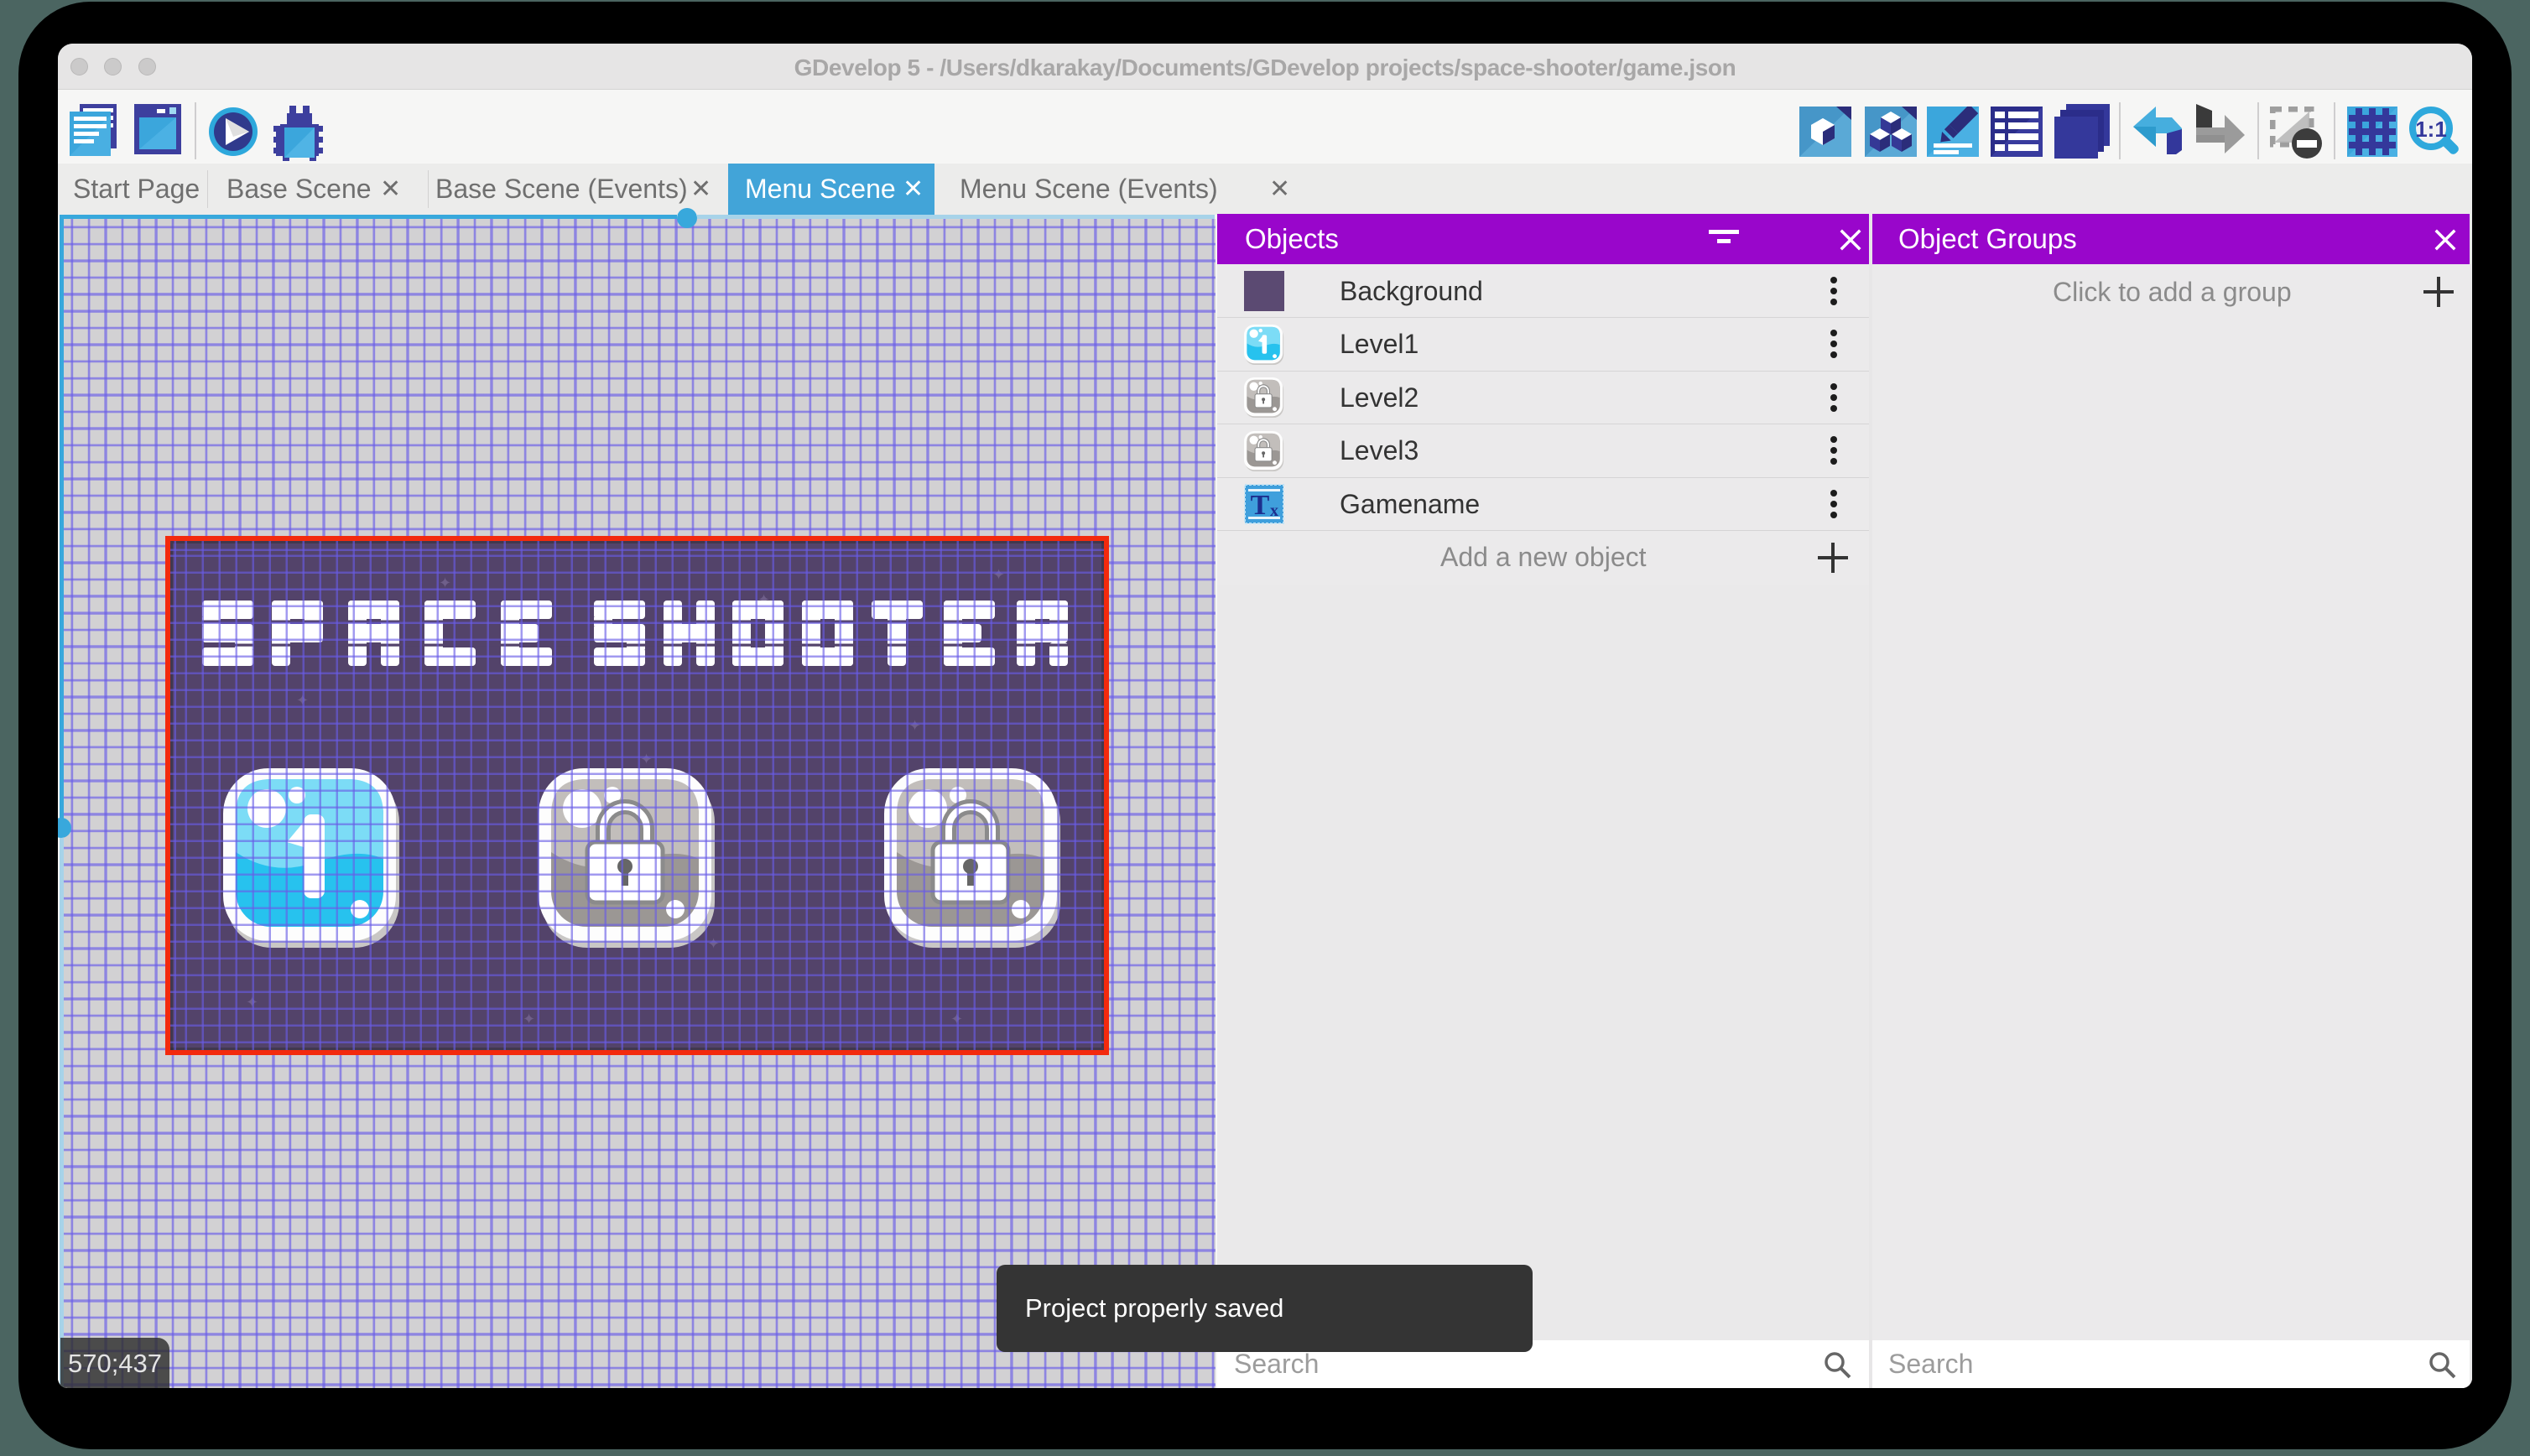 The image size is (2530, 1456). I want to click on svg-text: T, so click(1260, 505).